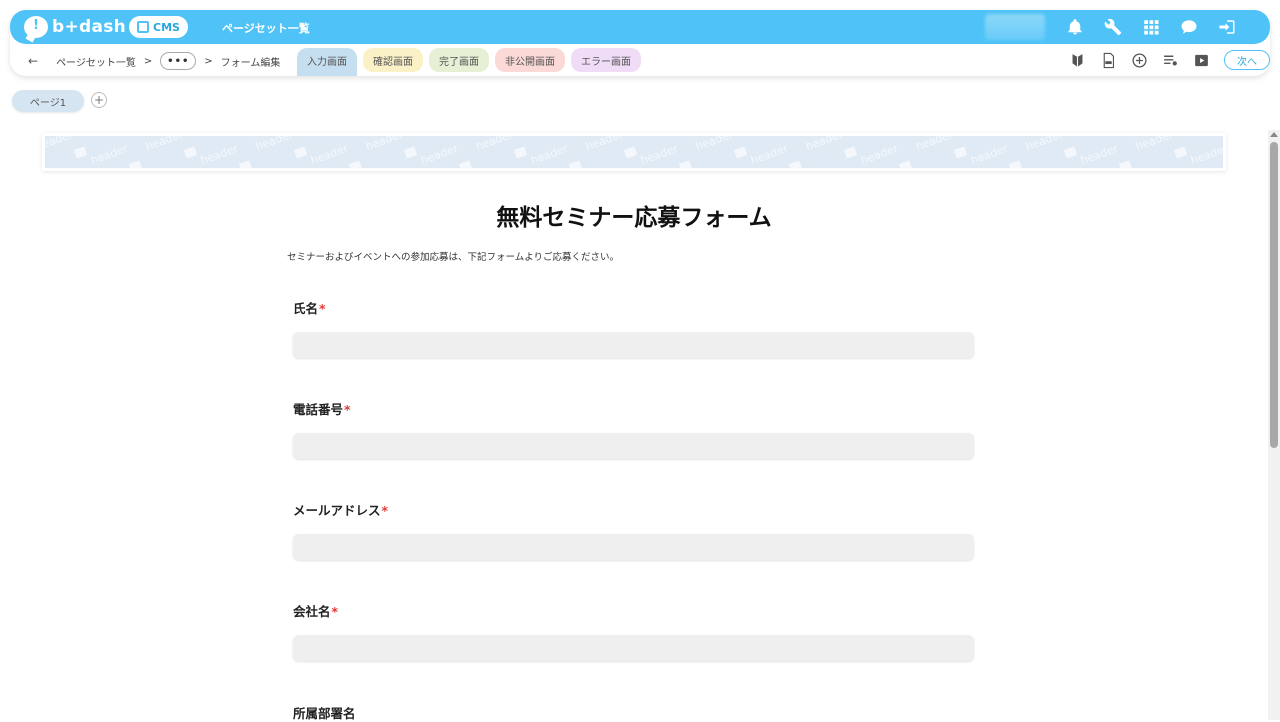 This screenshot has height=722, width=1280. What do you see at coordinates (143, 27) in the screenshot?
I see `edit-icon` at bounding box center [143, 27].